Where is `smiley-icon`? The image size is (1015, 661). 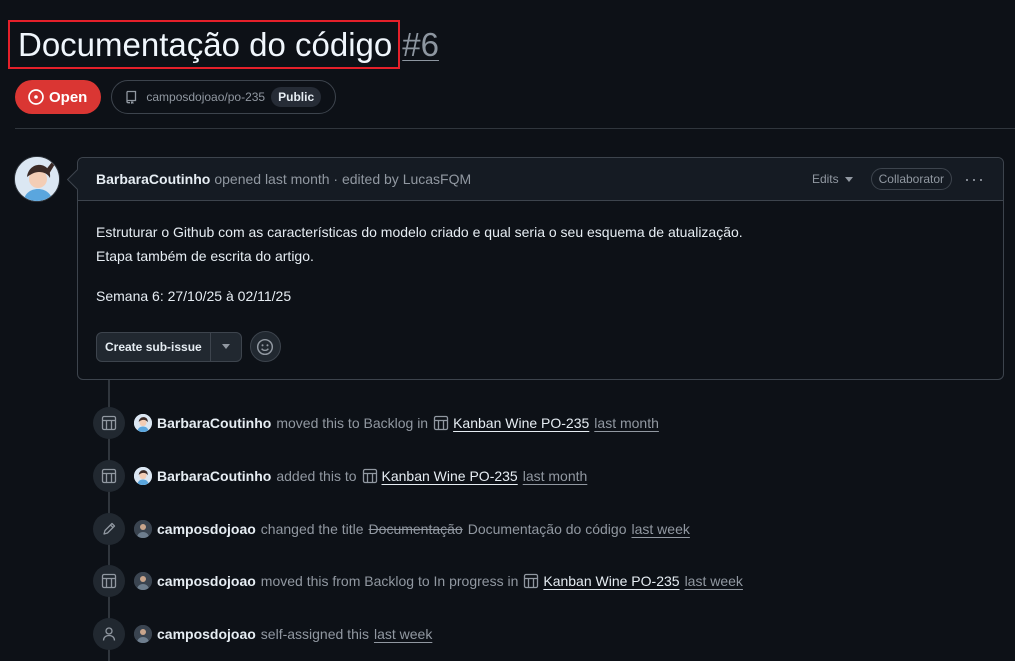
smiley-icon is located at coordinates (265, 346).